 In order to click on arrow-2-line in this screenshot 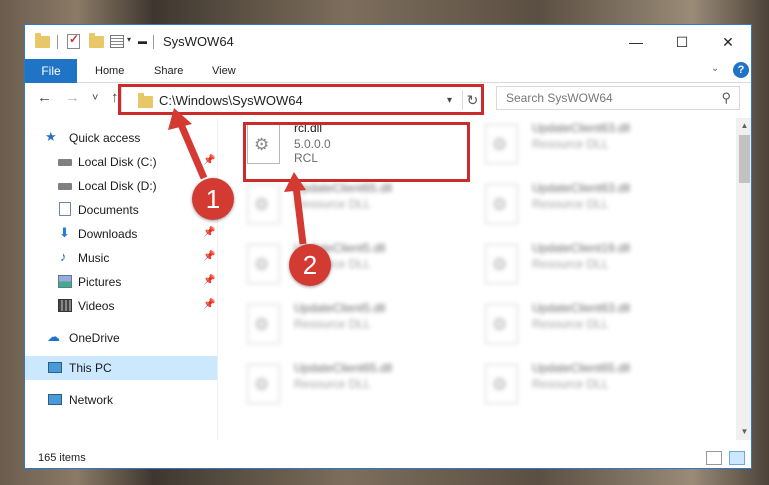, I will do `click(299, 215)`.